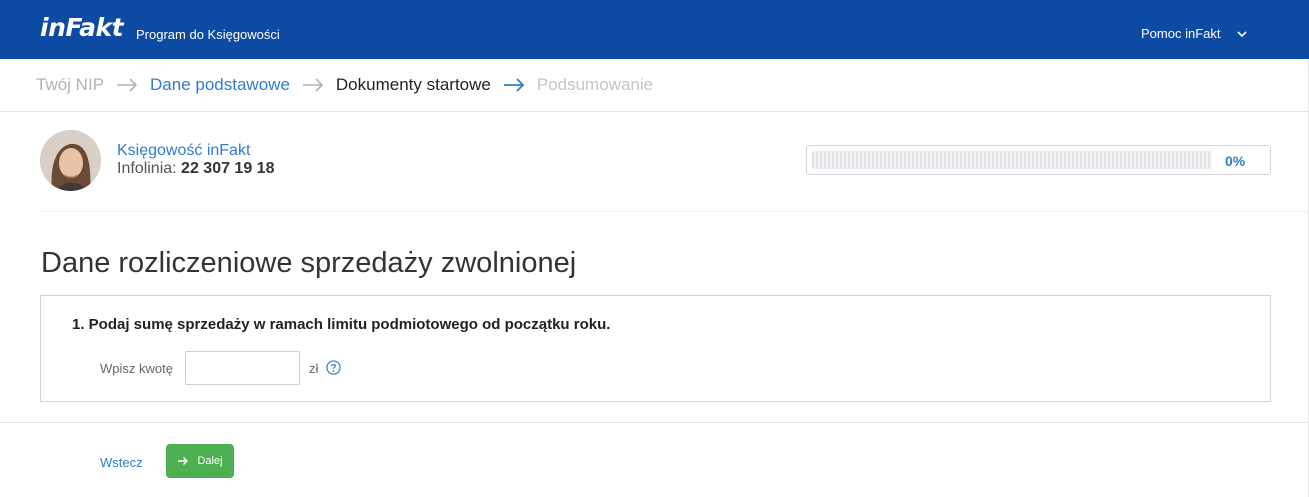 Image resolution: width=1309 pixels, height=497 pixels. I want to click on step-nip: Twój NIP, so click(70, 84).